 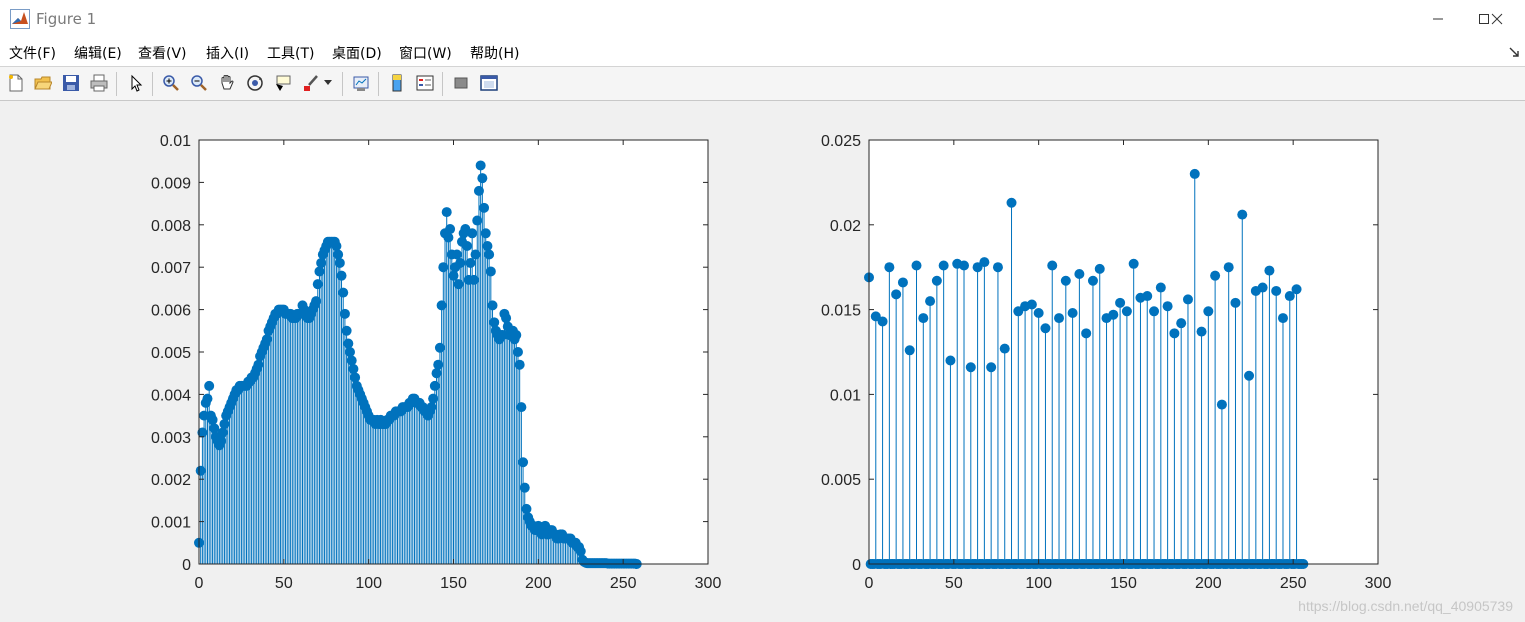 I want to click on y-tick-label: 0.015, so click(x=841, y=311).